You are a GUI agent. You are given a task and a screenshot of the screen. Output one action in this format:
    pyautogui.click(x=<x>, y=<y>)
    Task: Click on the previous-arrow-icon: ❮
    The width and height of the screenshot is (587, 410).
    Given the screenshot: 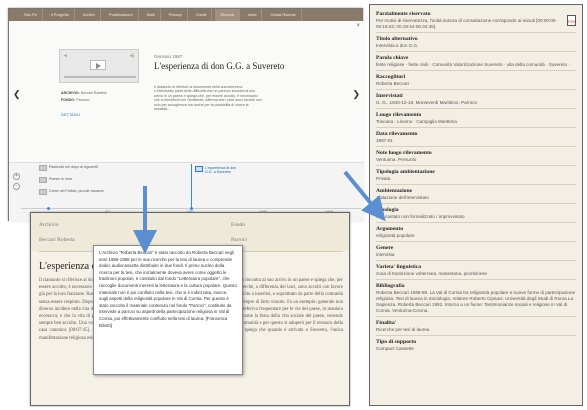 What is the action you would take?
    pyautogui.click(x=17, y=94)
    